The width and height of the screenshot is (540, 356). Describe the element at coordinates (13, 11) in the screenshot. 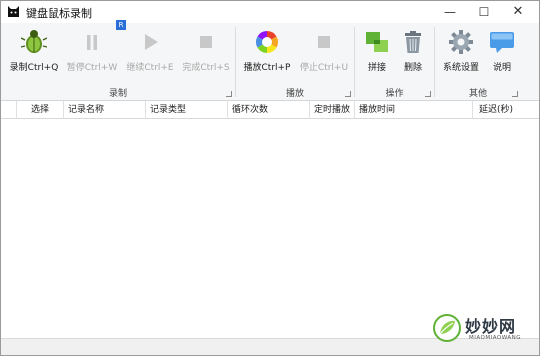

I see `cat-app-icon` at that location.